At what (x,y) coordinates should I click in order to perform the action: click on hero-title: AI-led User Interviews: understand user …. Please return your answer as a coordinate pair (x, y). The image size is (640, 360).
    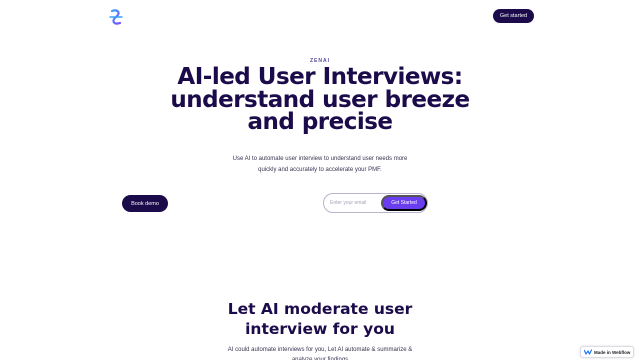
    Looking at the image, I should click on (320, 99).